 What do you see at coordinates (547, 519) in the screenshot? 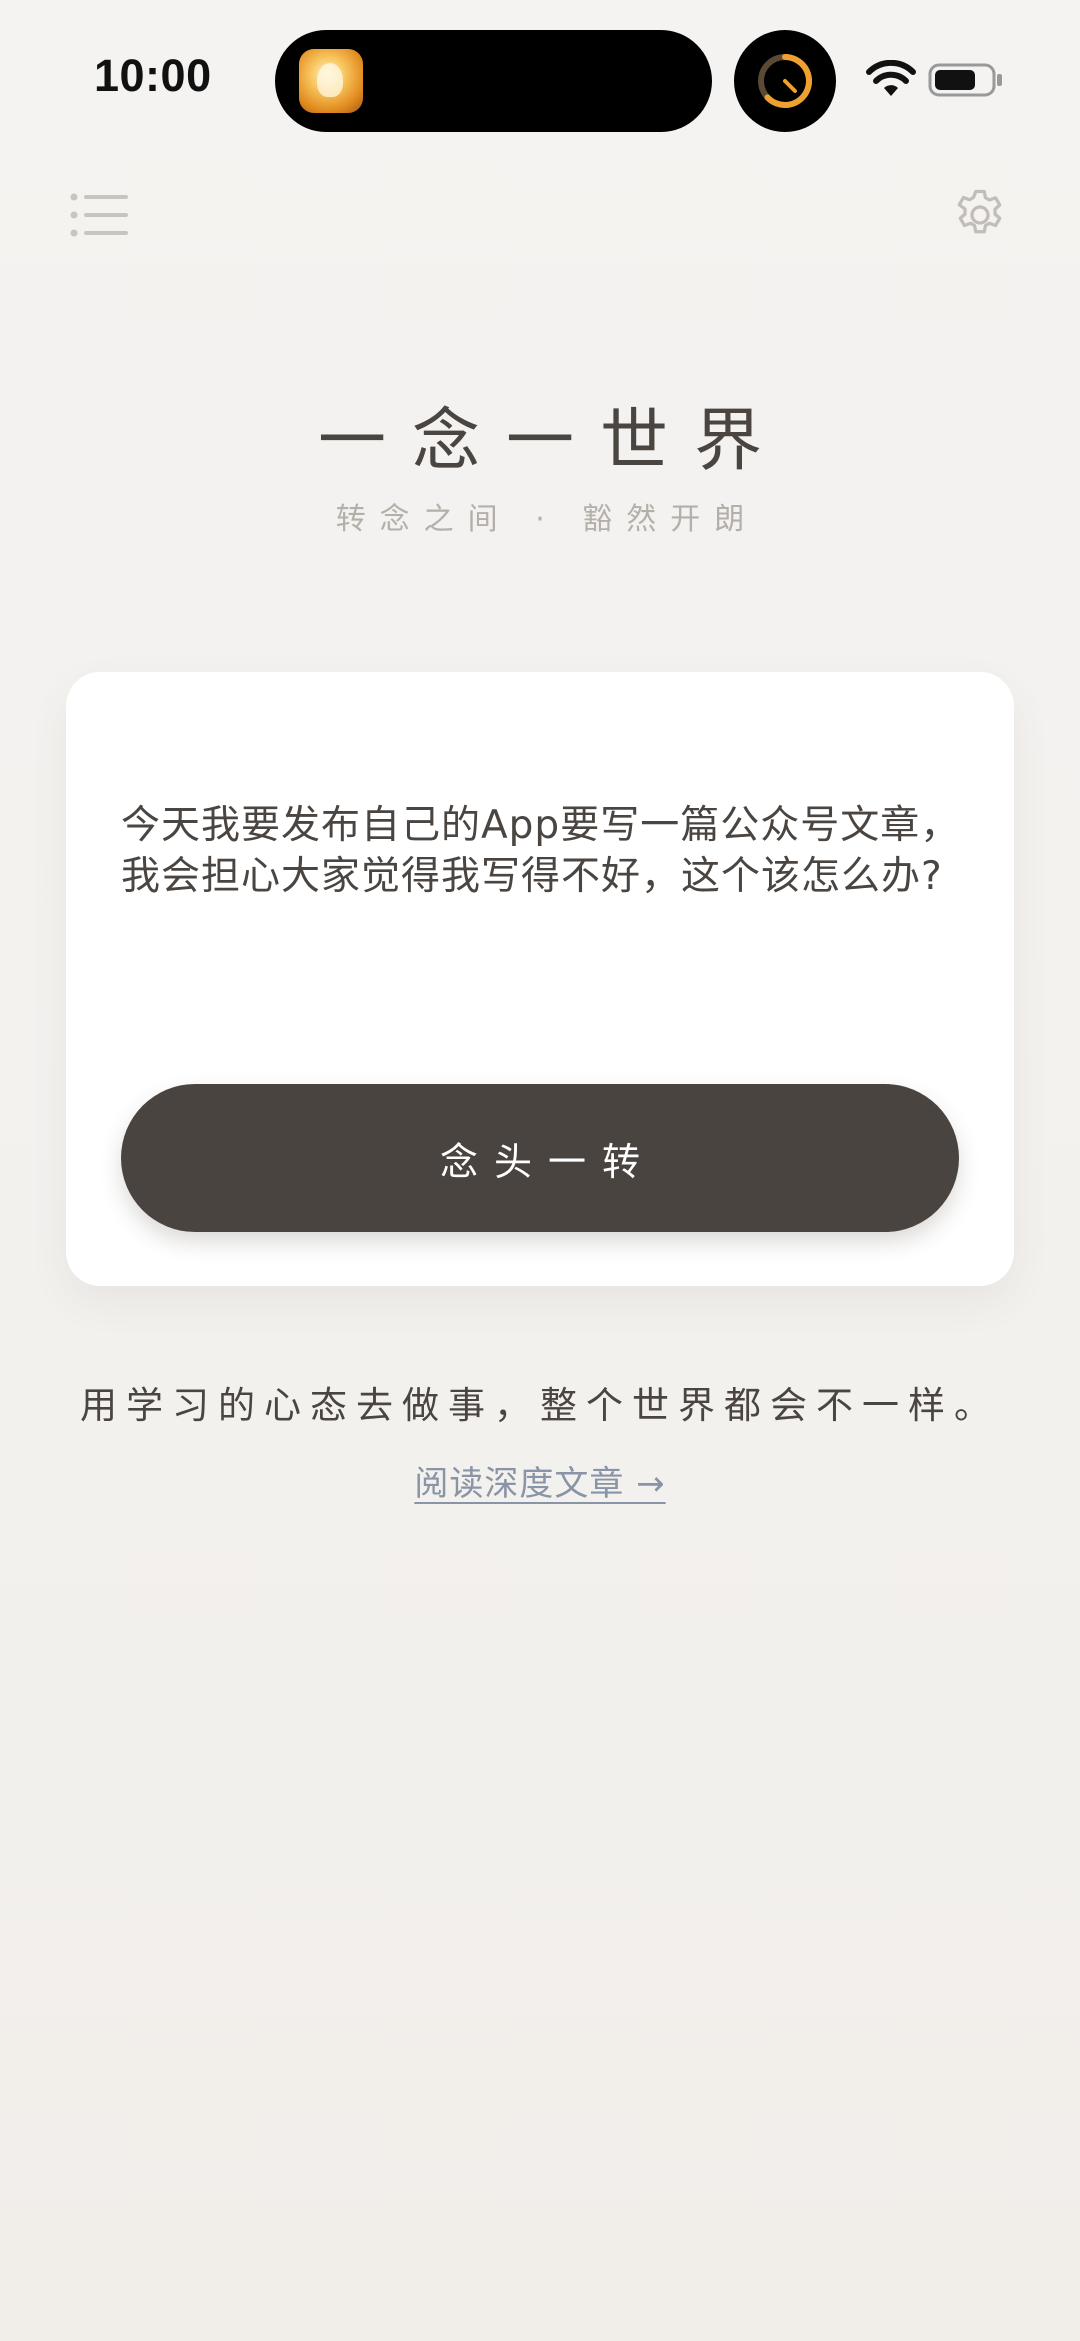
I see `page-subtitle: 转念之间 · 豁然开朗` at bounding box center [547, 519].